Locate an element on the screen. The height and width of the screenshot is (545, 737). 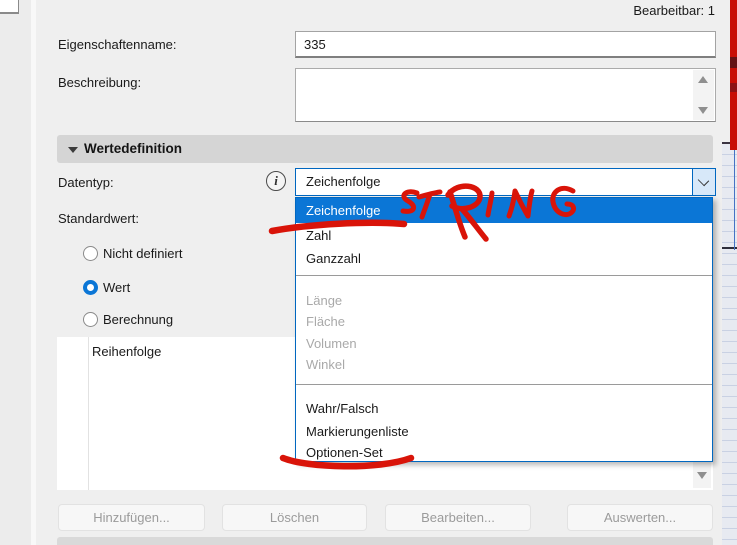
option-flaeche: Fläche is located at coordinates (326, 321).